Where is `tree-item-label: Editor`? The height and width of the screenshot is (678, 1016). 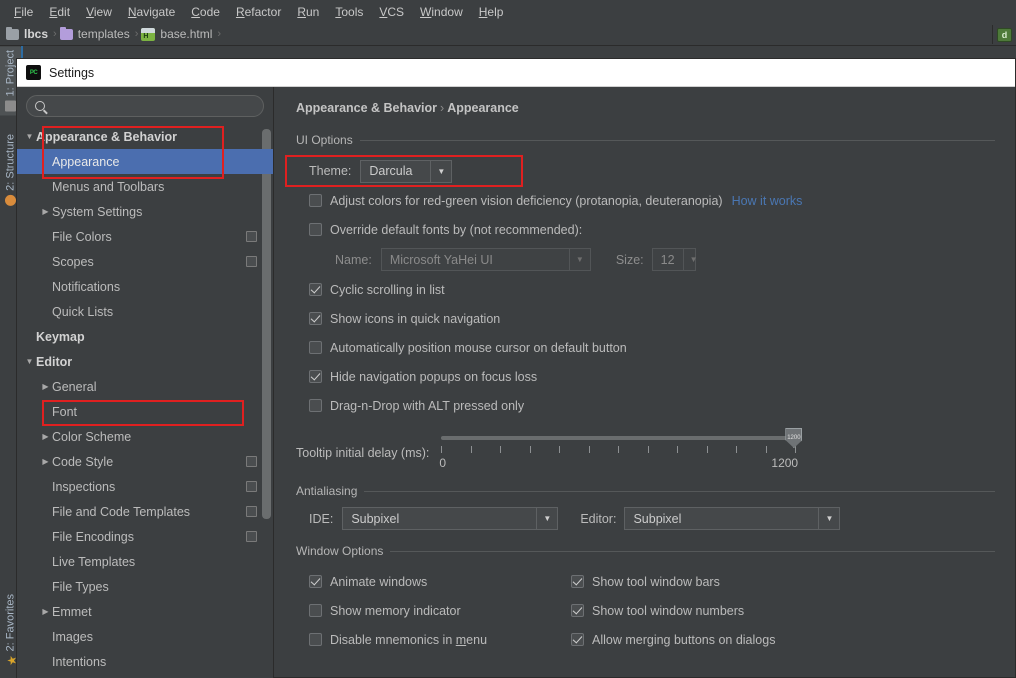 tree-item-label: Editor is located at coordinates (54, 361).